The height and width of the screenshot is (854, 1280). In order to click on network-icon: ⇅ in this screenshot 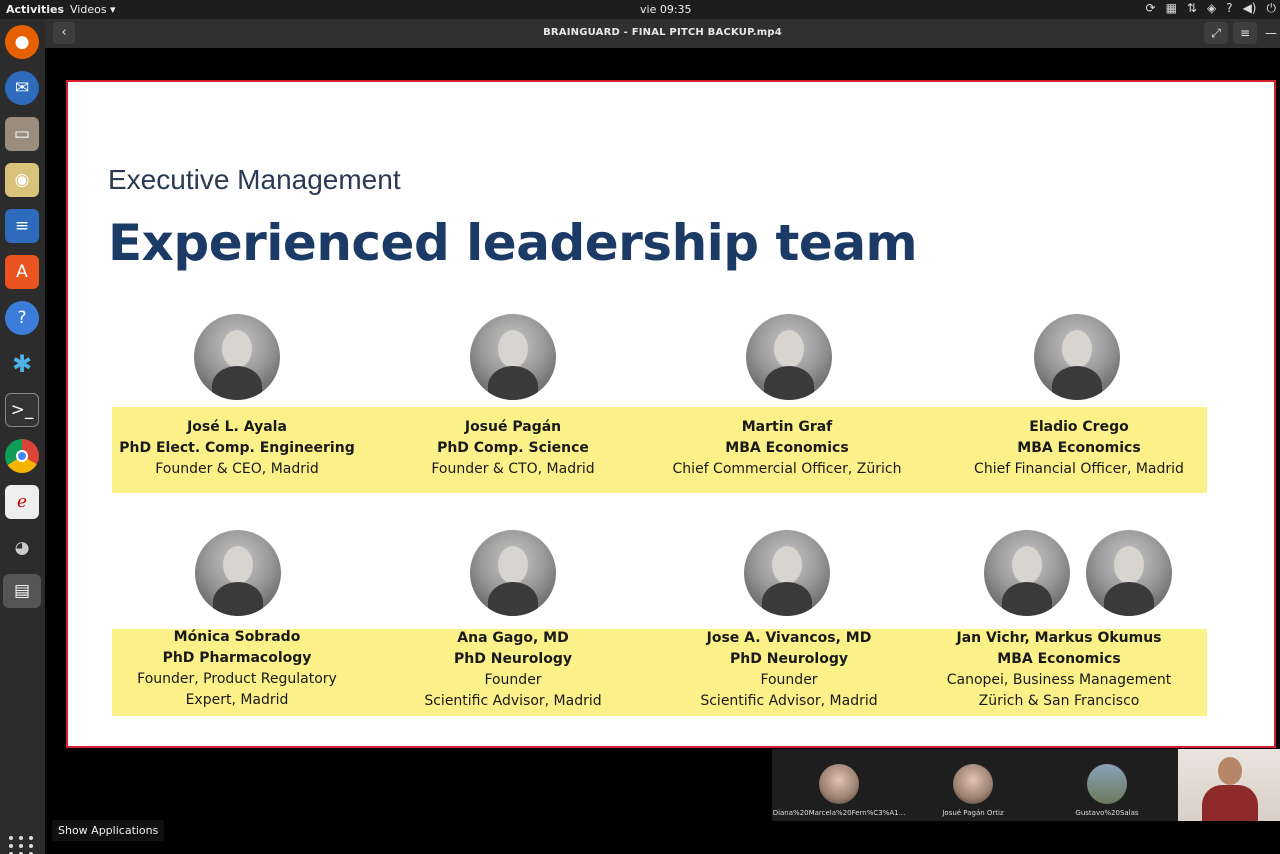, I will do `click(1192, 8)`.